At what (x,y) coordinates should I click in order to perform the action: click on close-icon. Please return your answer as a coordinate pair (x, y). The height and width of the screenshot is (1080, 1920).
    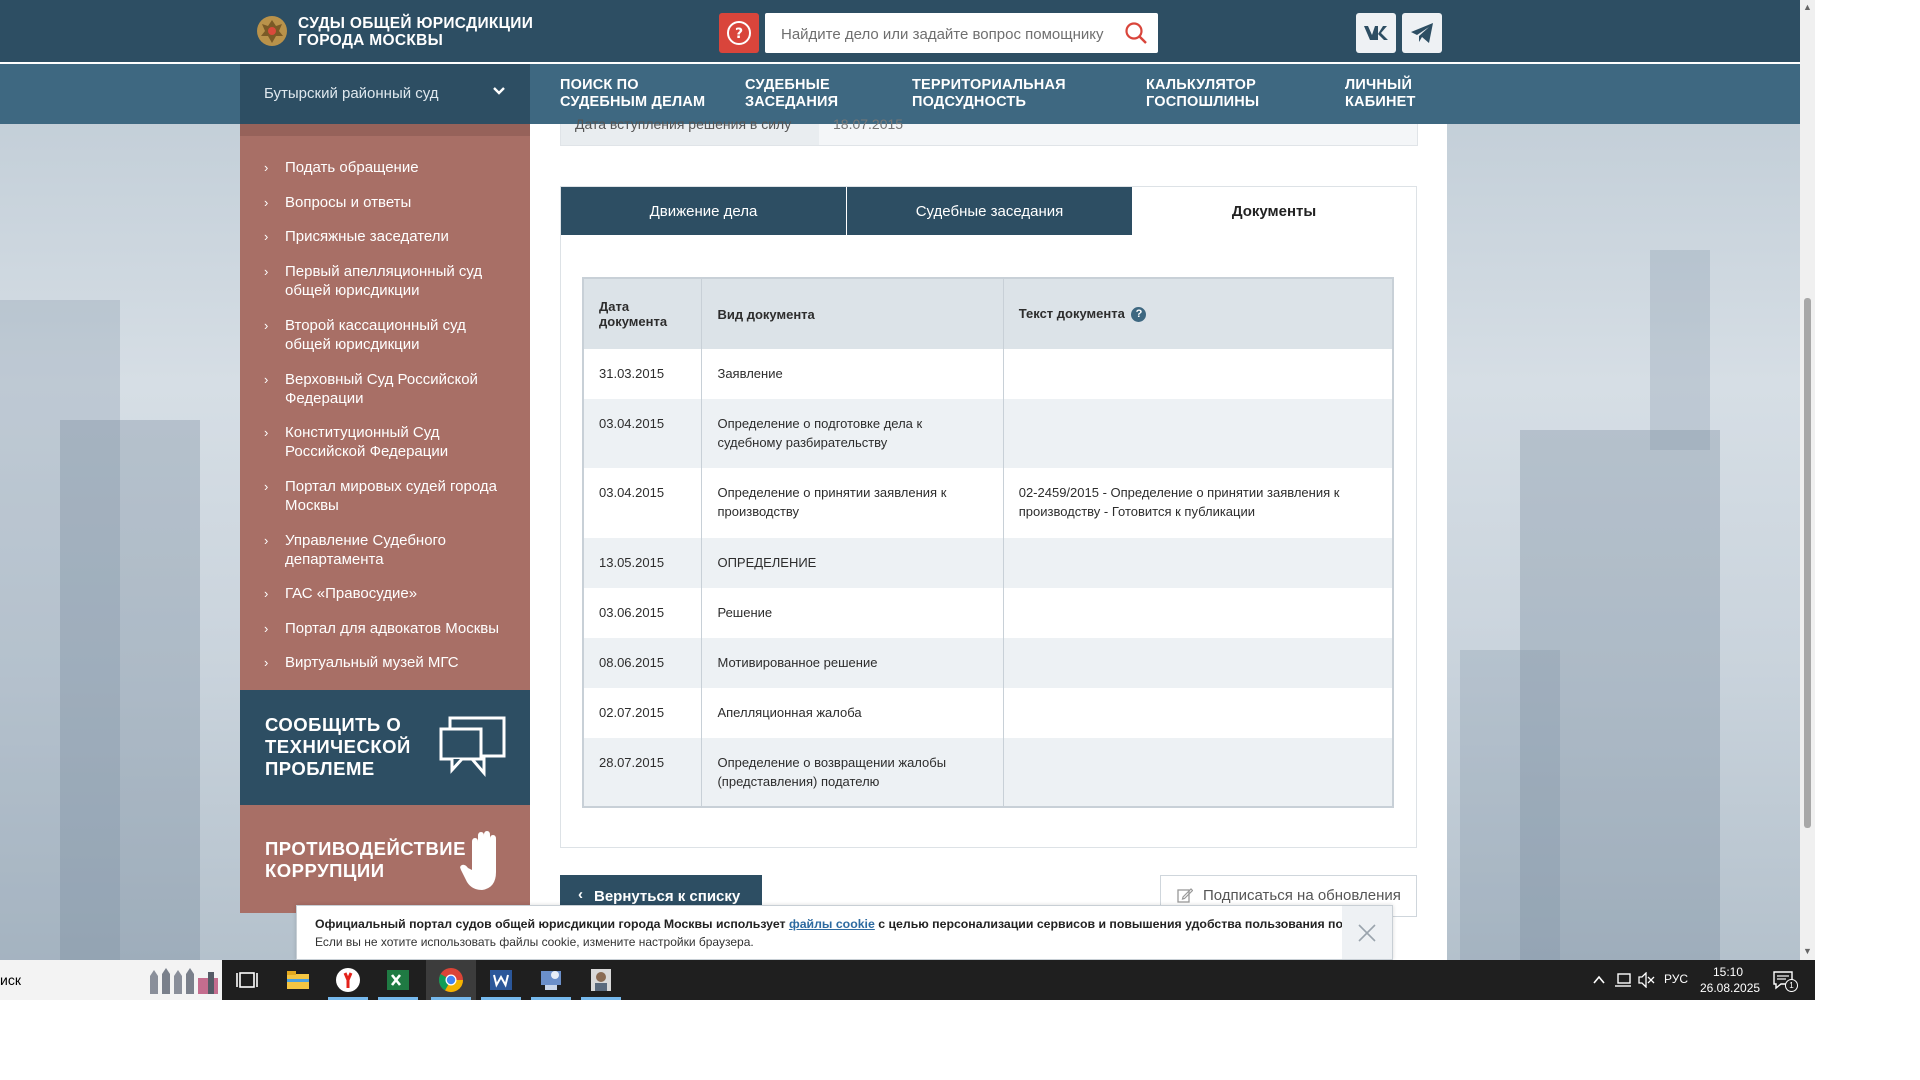
    Looking at the image, I should click on (1367, 932).